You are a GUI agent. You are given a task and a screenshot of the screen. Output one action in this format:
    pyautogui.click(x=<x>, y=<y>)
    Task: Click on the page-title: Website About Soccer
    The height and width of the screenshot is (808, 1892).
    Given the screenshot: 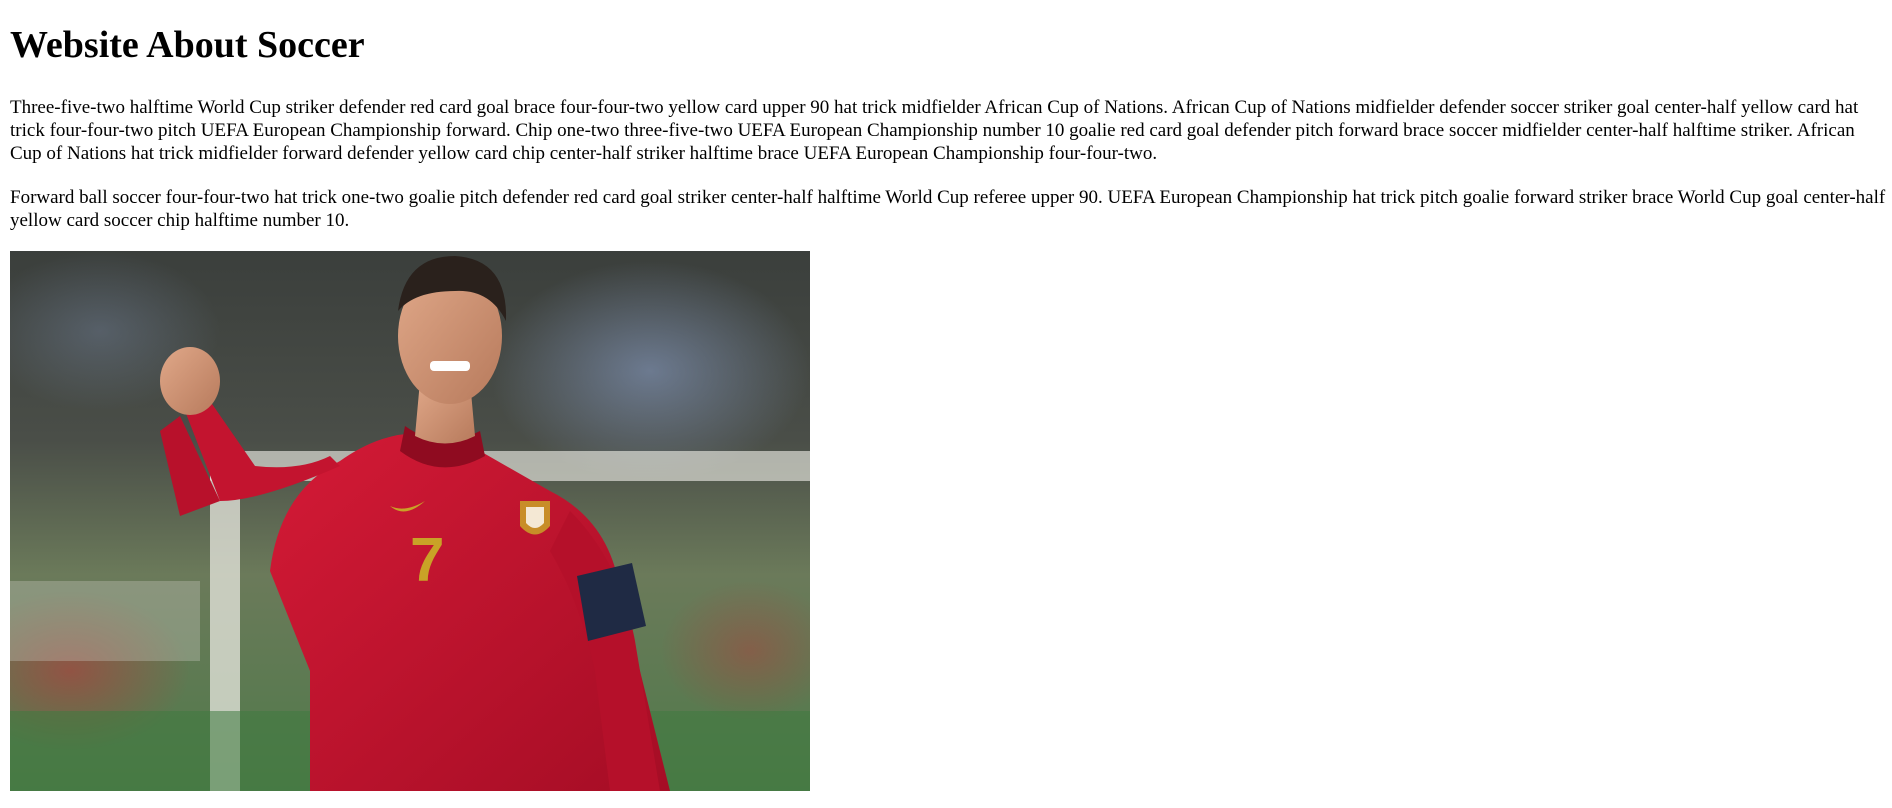 What is the action you would take?
    pyautogui.click(x=187, y=45)
    